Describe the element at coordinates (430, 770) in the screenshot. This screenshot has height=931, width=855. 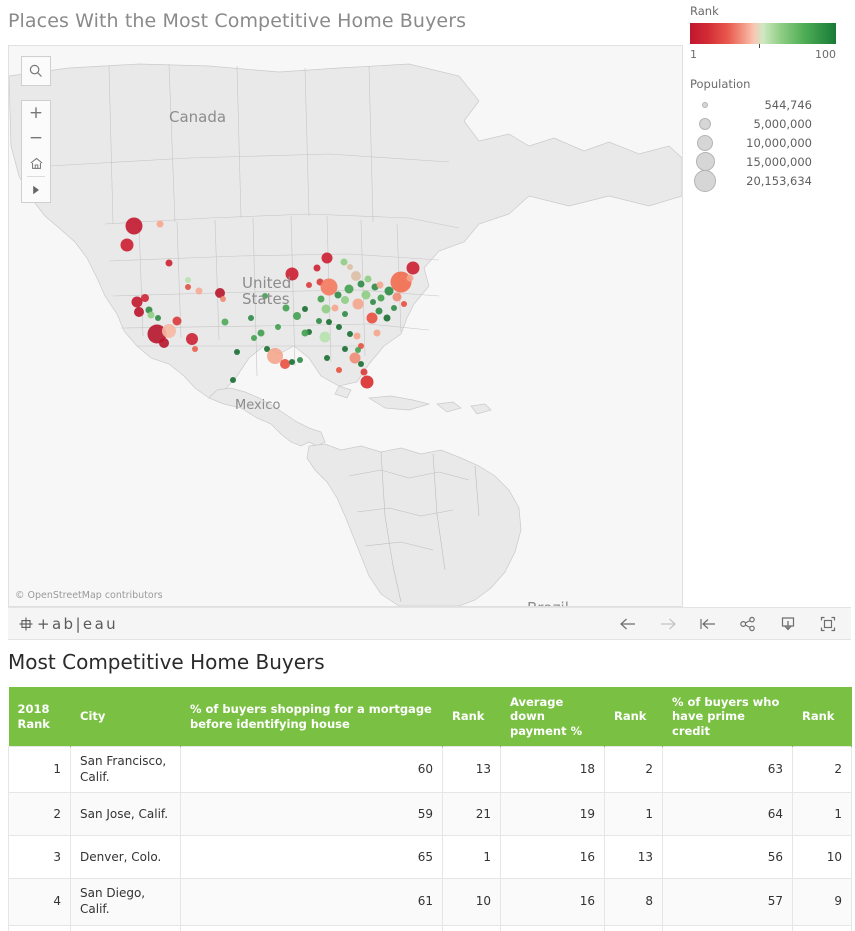
I see `table-row: 1 San Francisco, Calif. 60 13 18 2 63 2` at that location.